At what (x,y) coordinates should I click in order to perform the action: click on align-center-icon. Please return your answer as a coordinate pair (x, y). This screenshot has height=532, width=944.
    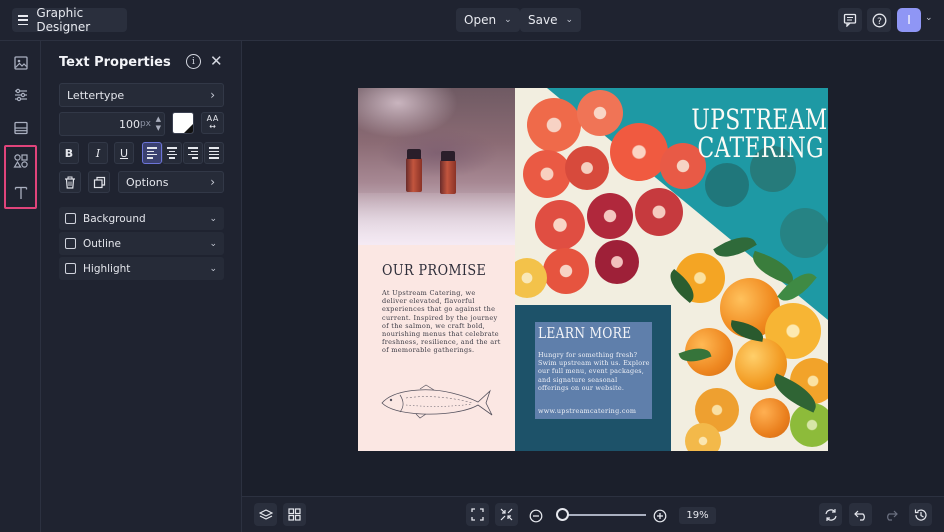
    Looking at the image, I should click on (172, 153).